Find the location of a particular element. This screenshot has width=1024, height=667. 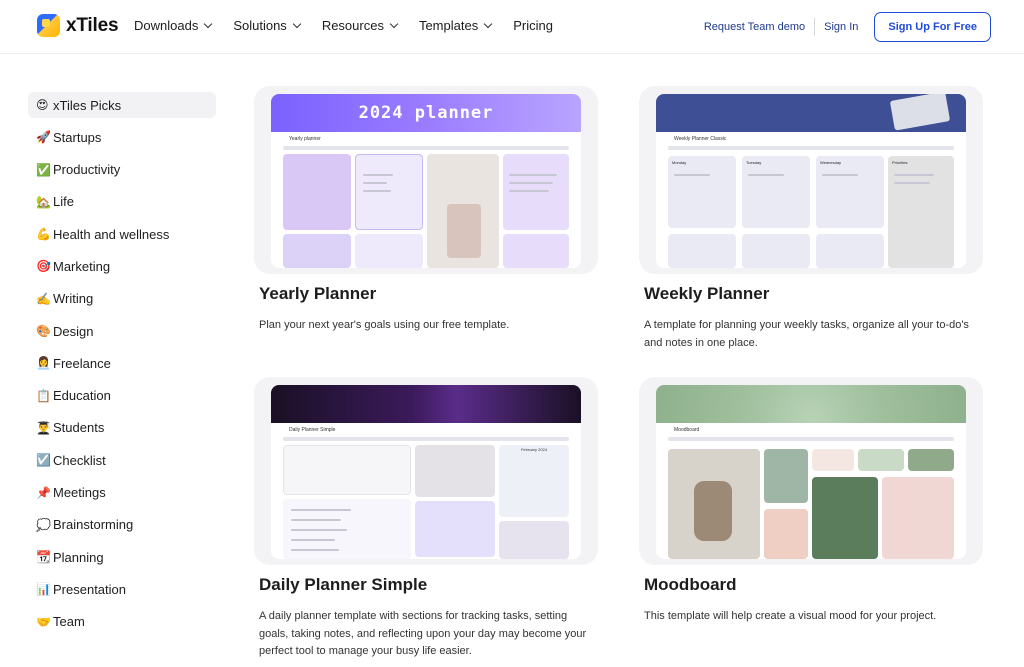

template-title: Daily Planner Simple is located at coordinates (436, 585).